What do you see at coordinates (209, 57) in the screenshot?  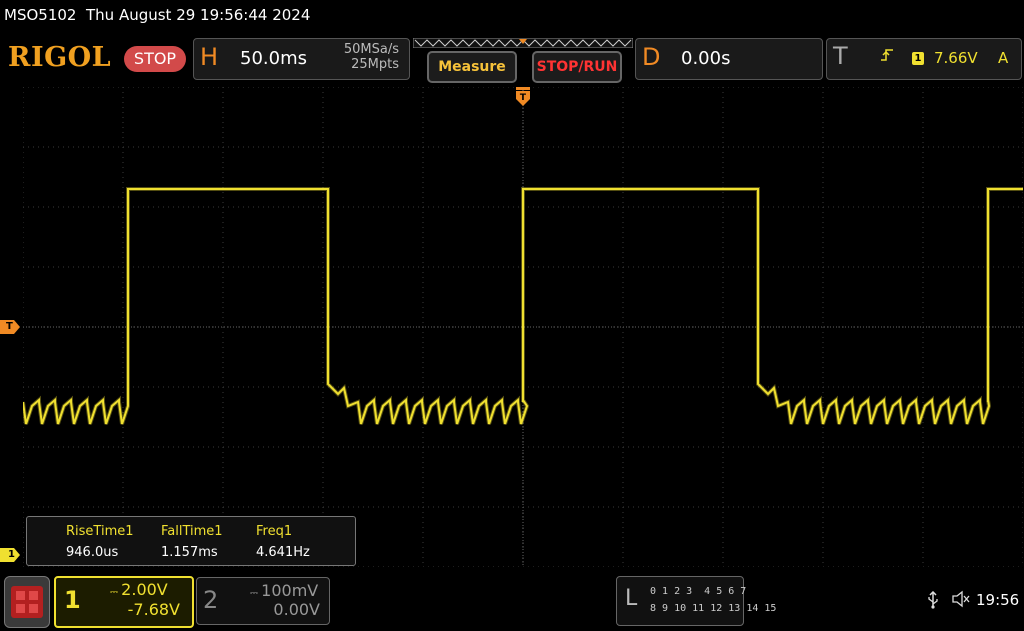 I see `horizontal-letter: H` at bounding box center [209, 57].